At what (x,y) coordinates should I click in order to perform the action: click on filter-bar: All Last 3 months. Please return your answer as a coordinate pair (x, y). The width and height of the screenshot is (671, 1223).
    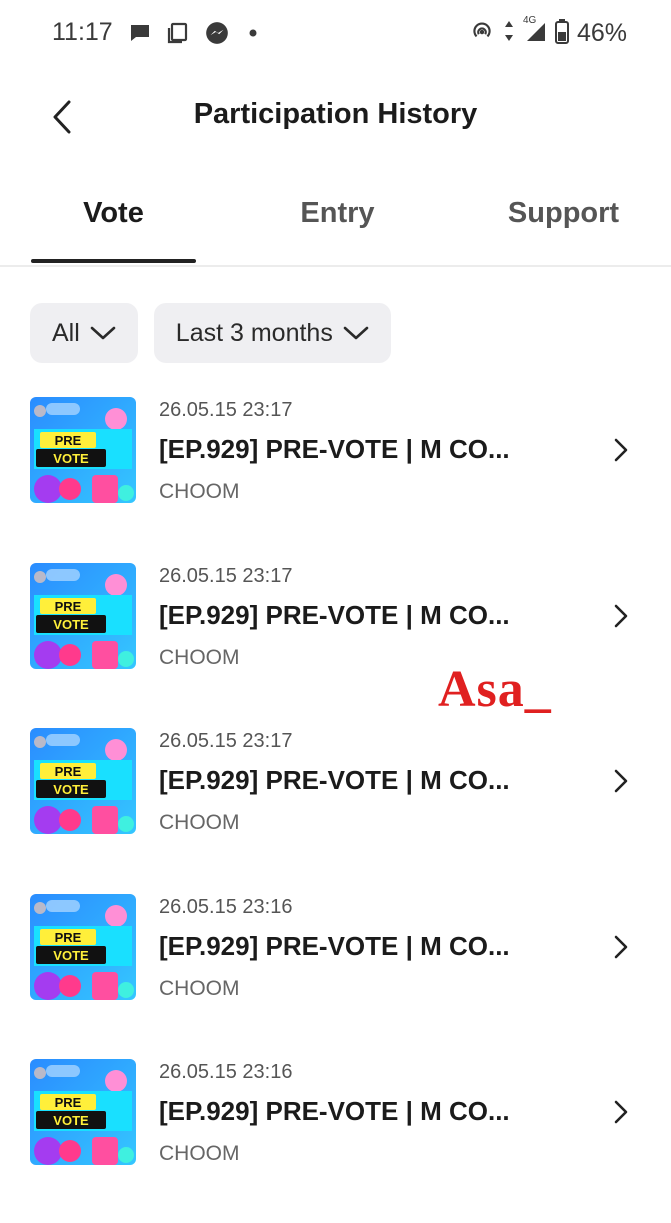
    Looking at the image, I should click on (210, 333).